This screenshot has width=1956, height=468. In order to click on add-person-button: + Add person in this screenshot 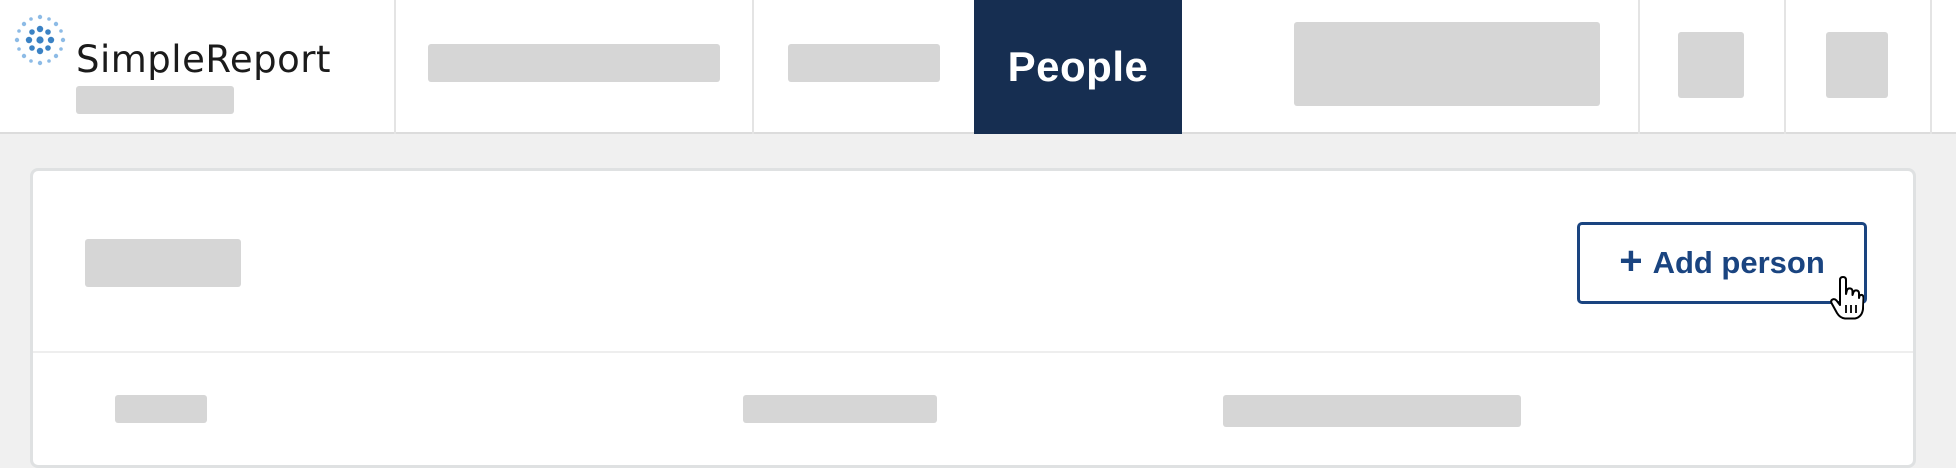, I will do `click(1722, 263)`.